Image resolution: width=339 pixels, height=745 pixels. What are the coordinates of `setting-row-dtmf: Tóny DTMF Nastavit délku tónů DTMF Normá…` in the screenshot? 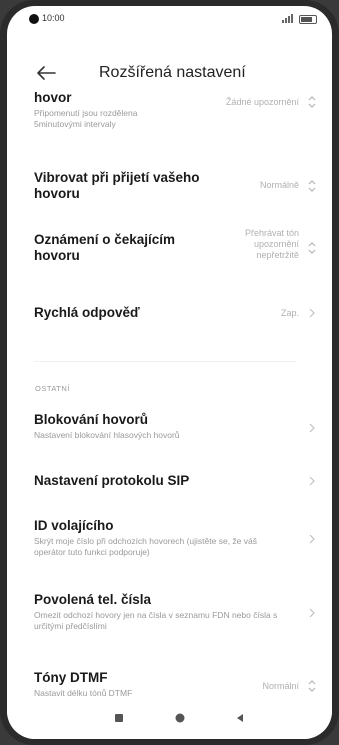 It's located at (176, 684).